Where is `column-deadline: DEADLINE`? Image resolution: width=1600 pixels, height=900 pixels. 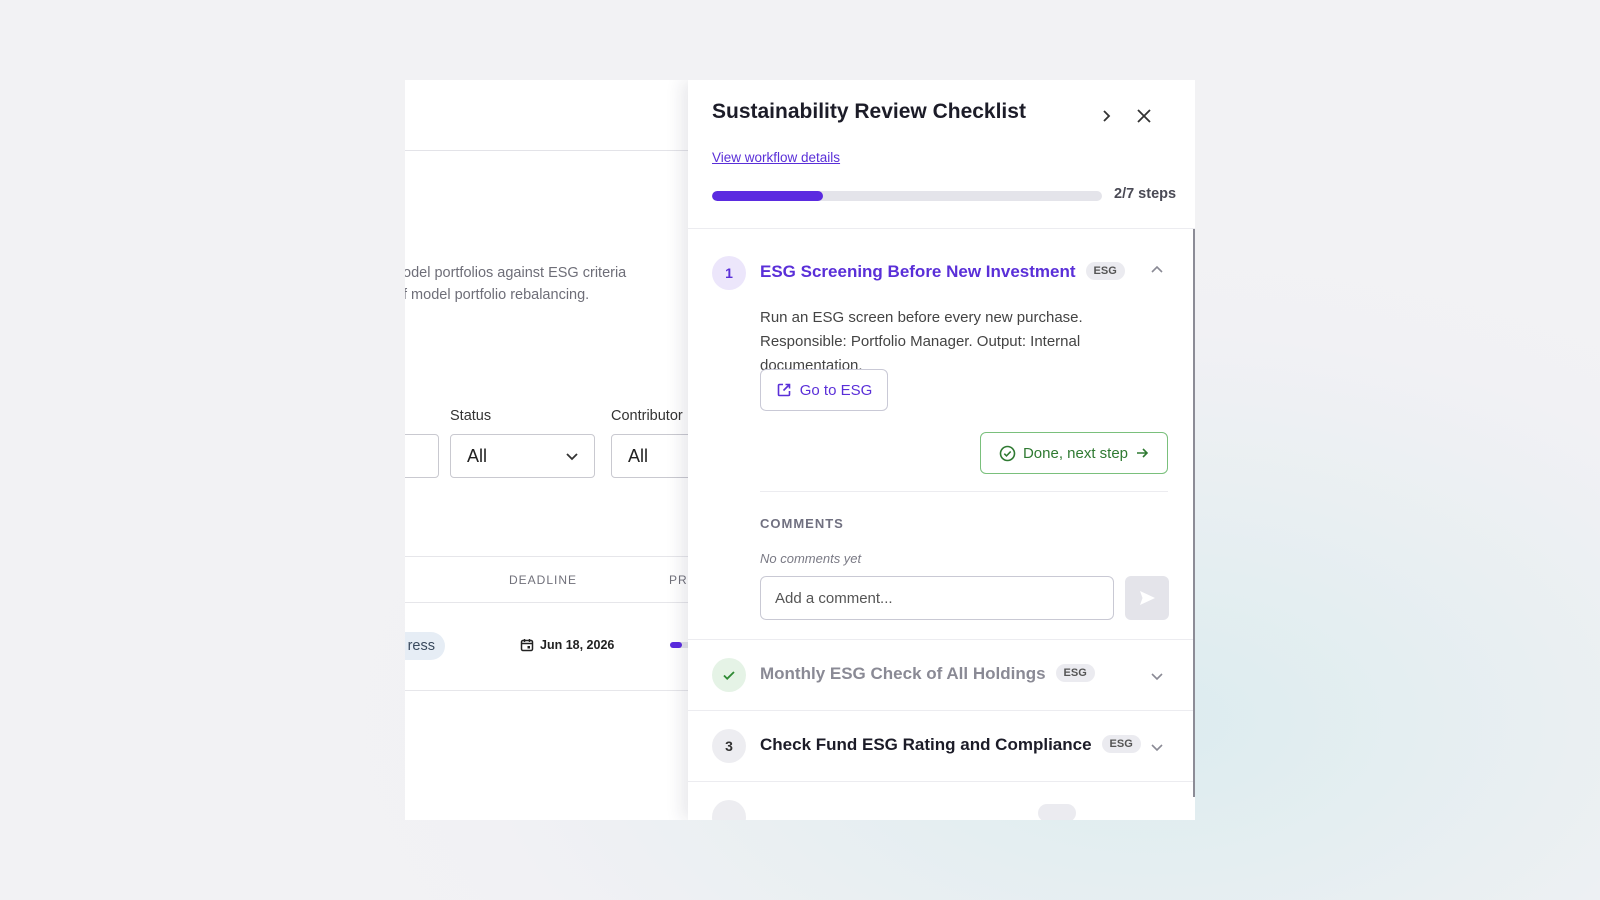
column-deadline: DEADLINE is located at coordinates (543, 580).